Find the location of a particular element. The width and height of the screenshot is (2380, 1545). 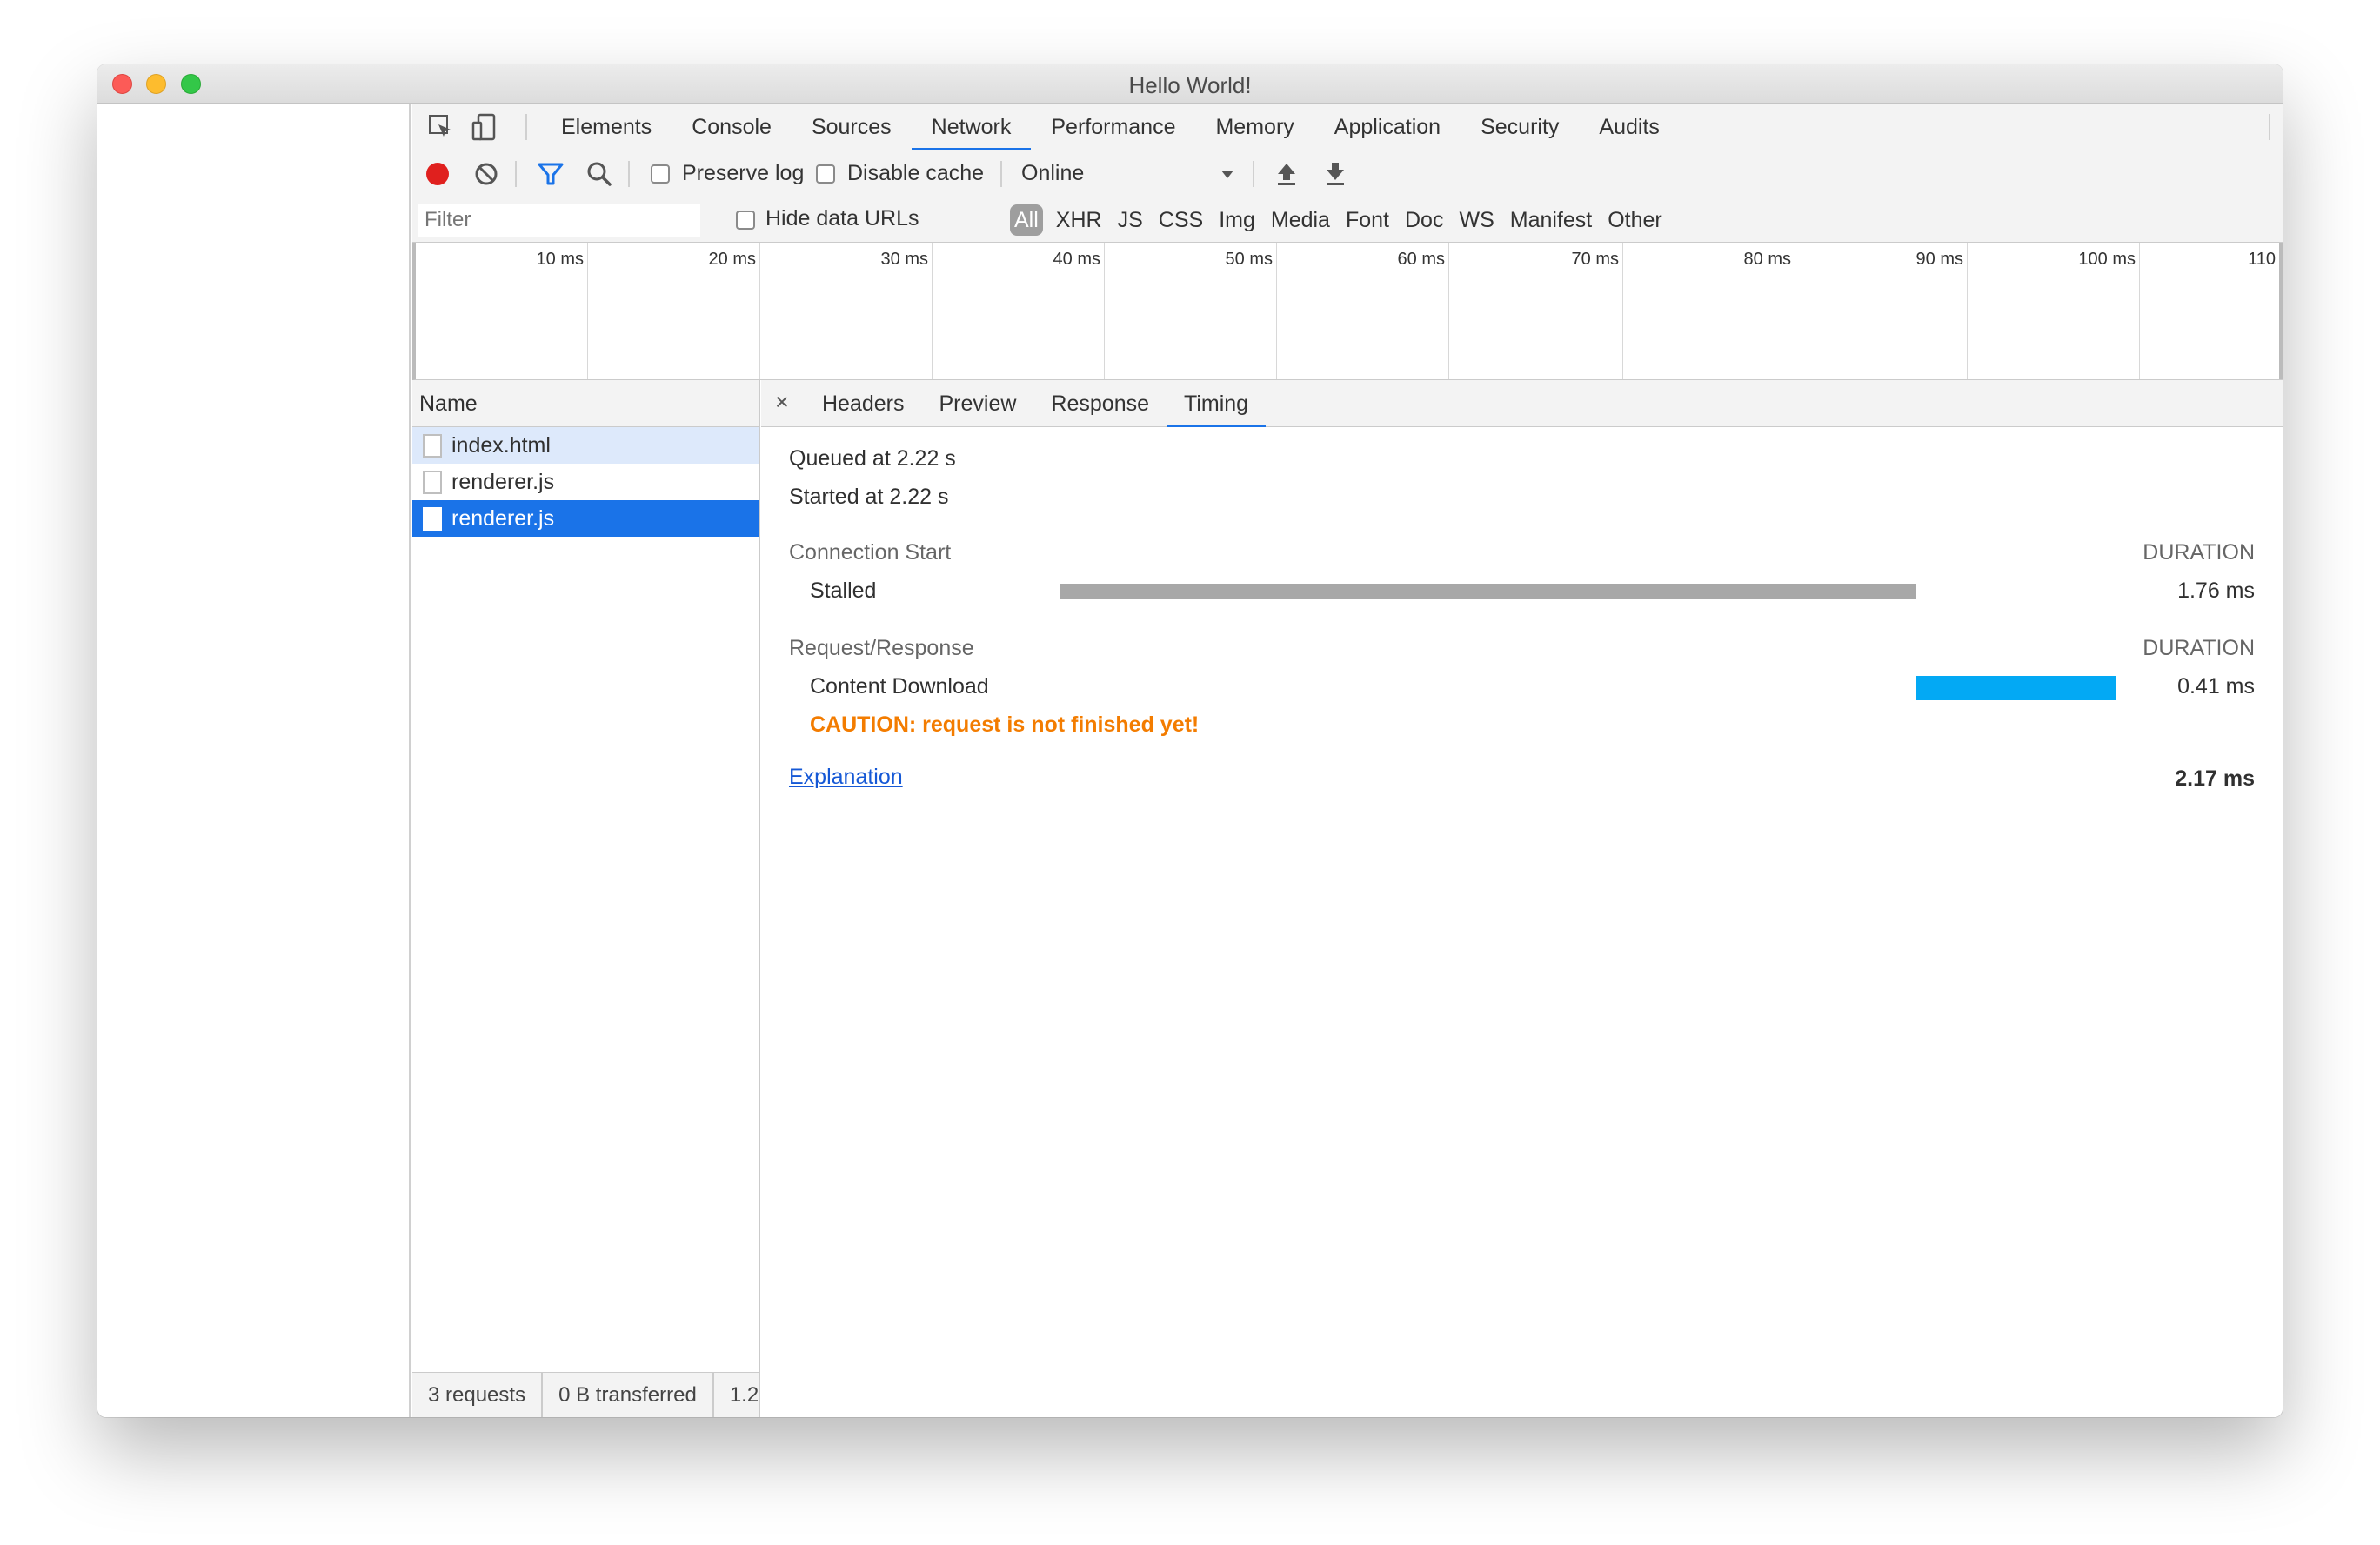

explanation-link: Explanation is located at coordinates (846, 777).